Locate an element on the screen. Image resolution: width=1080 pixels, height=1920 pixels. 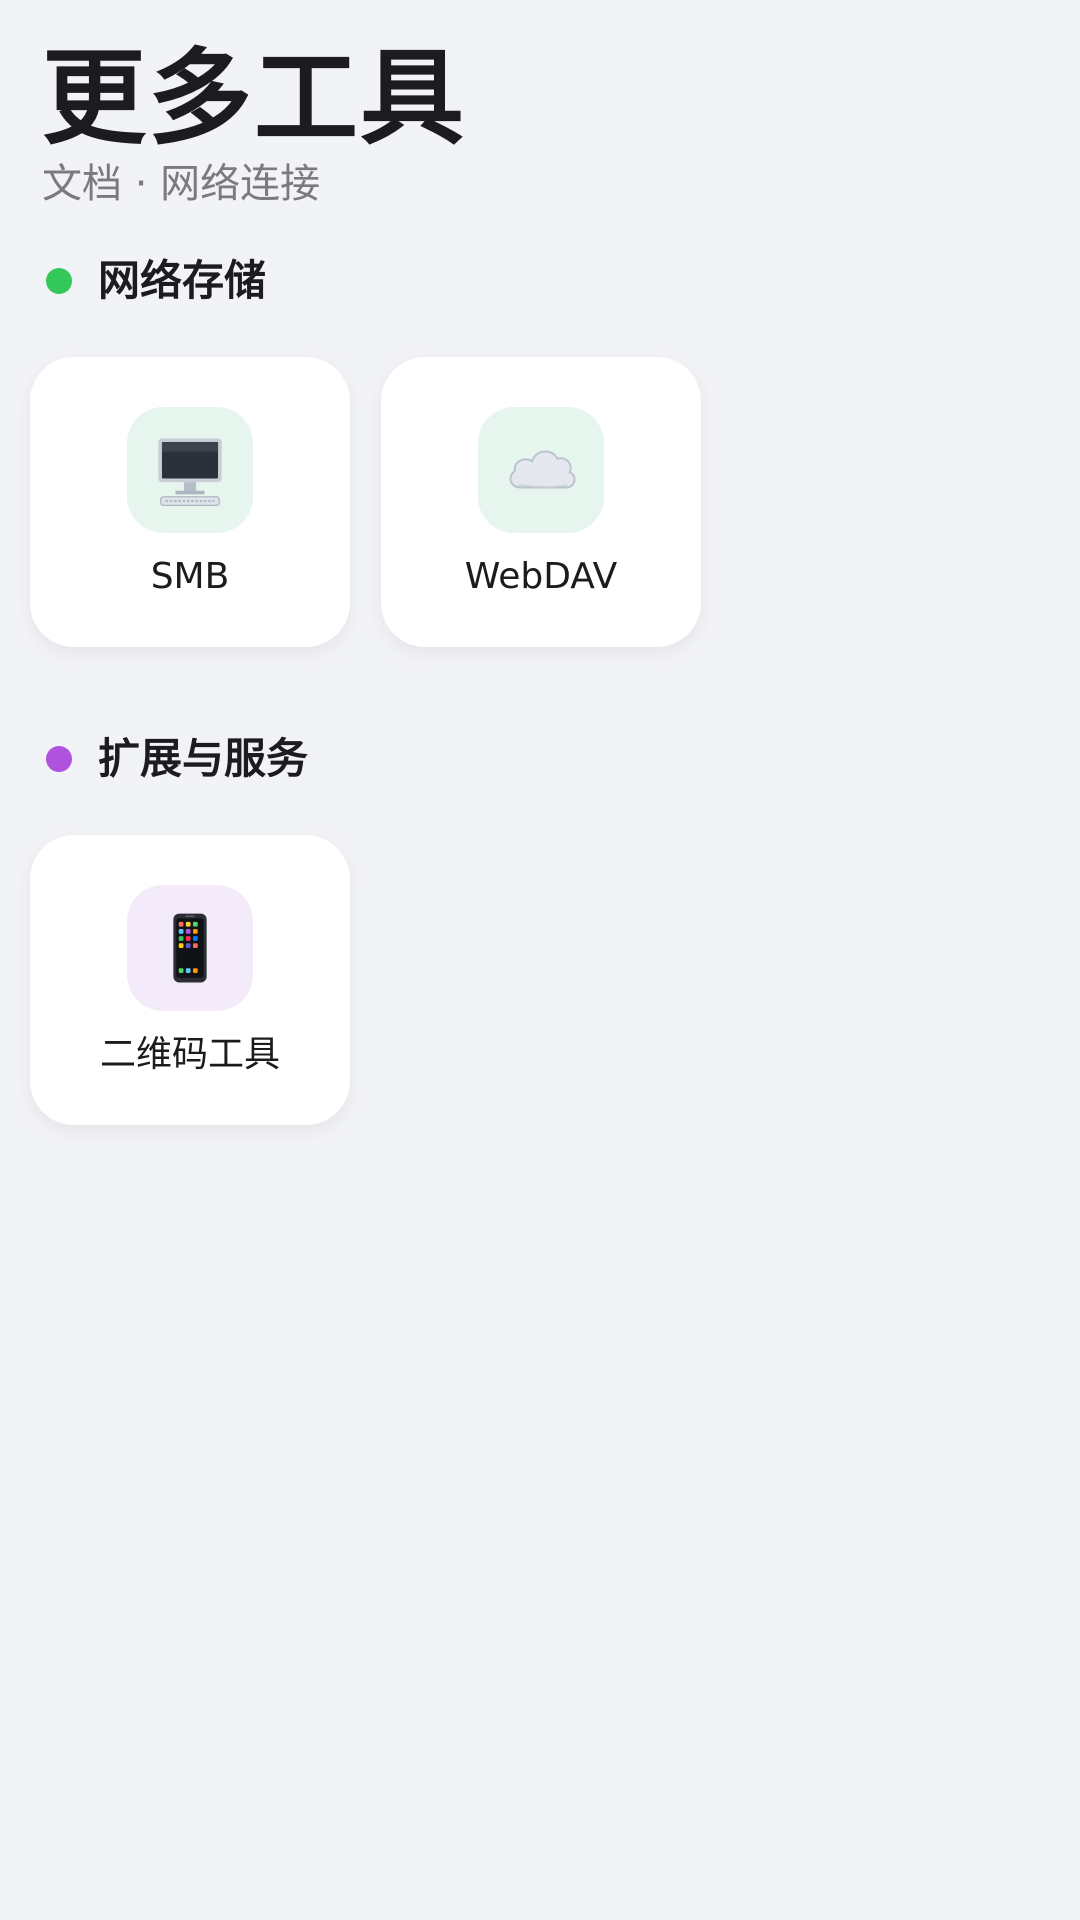
page-title: 更多工具 is located at coordinates (254, 98).